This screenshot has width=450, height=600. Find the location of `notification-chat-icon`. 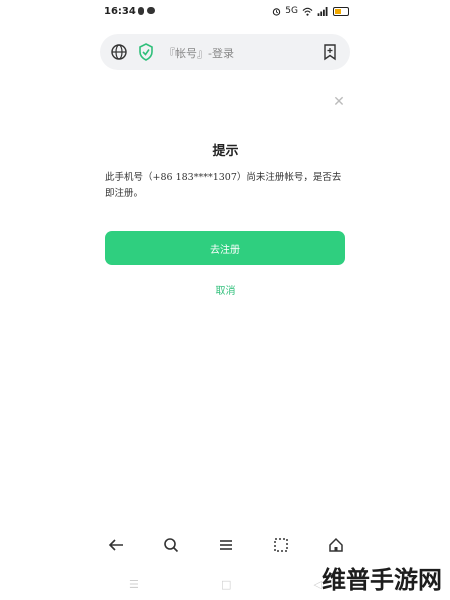

notification-chat-icon is located at coordinates (151, 10).